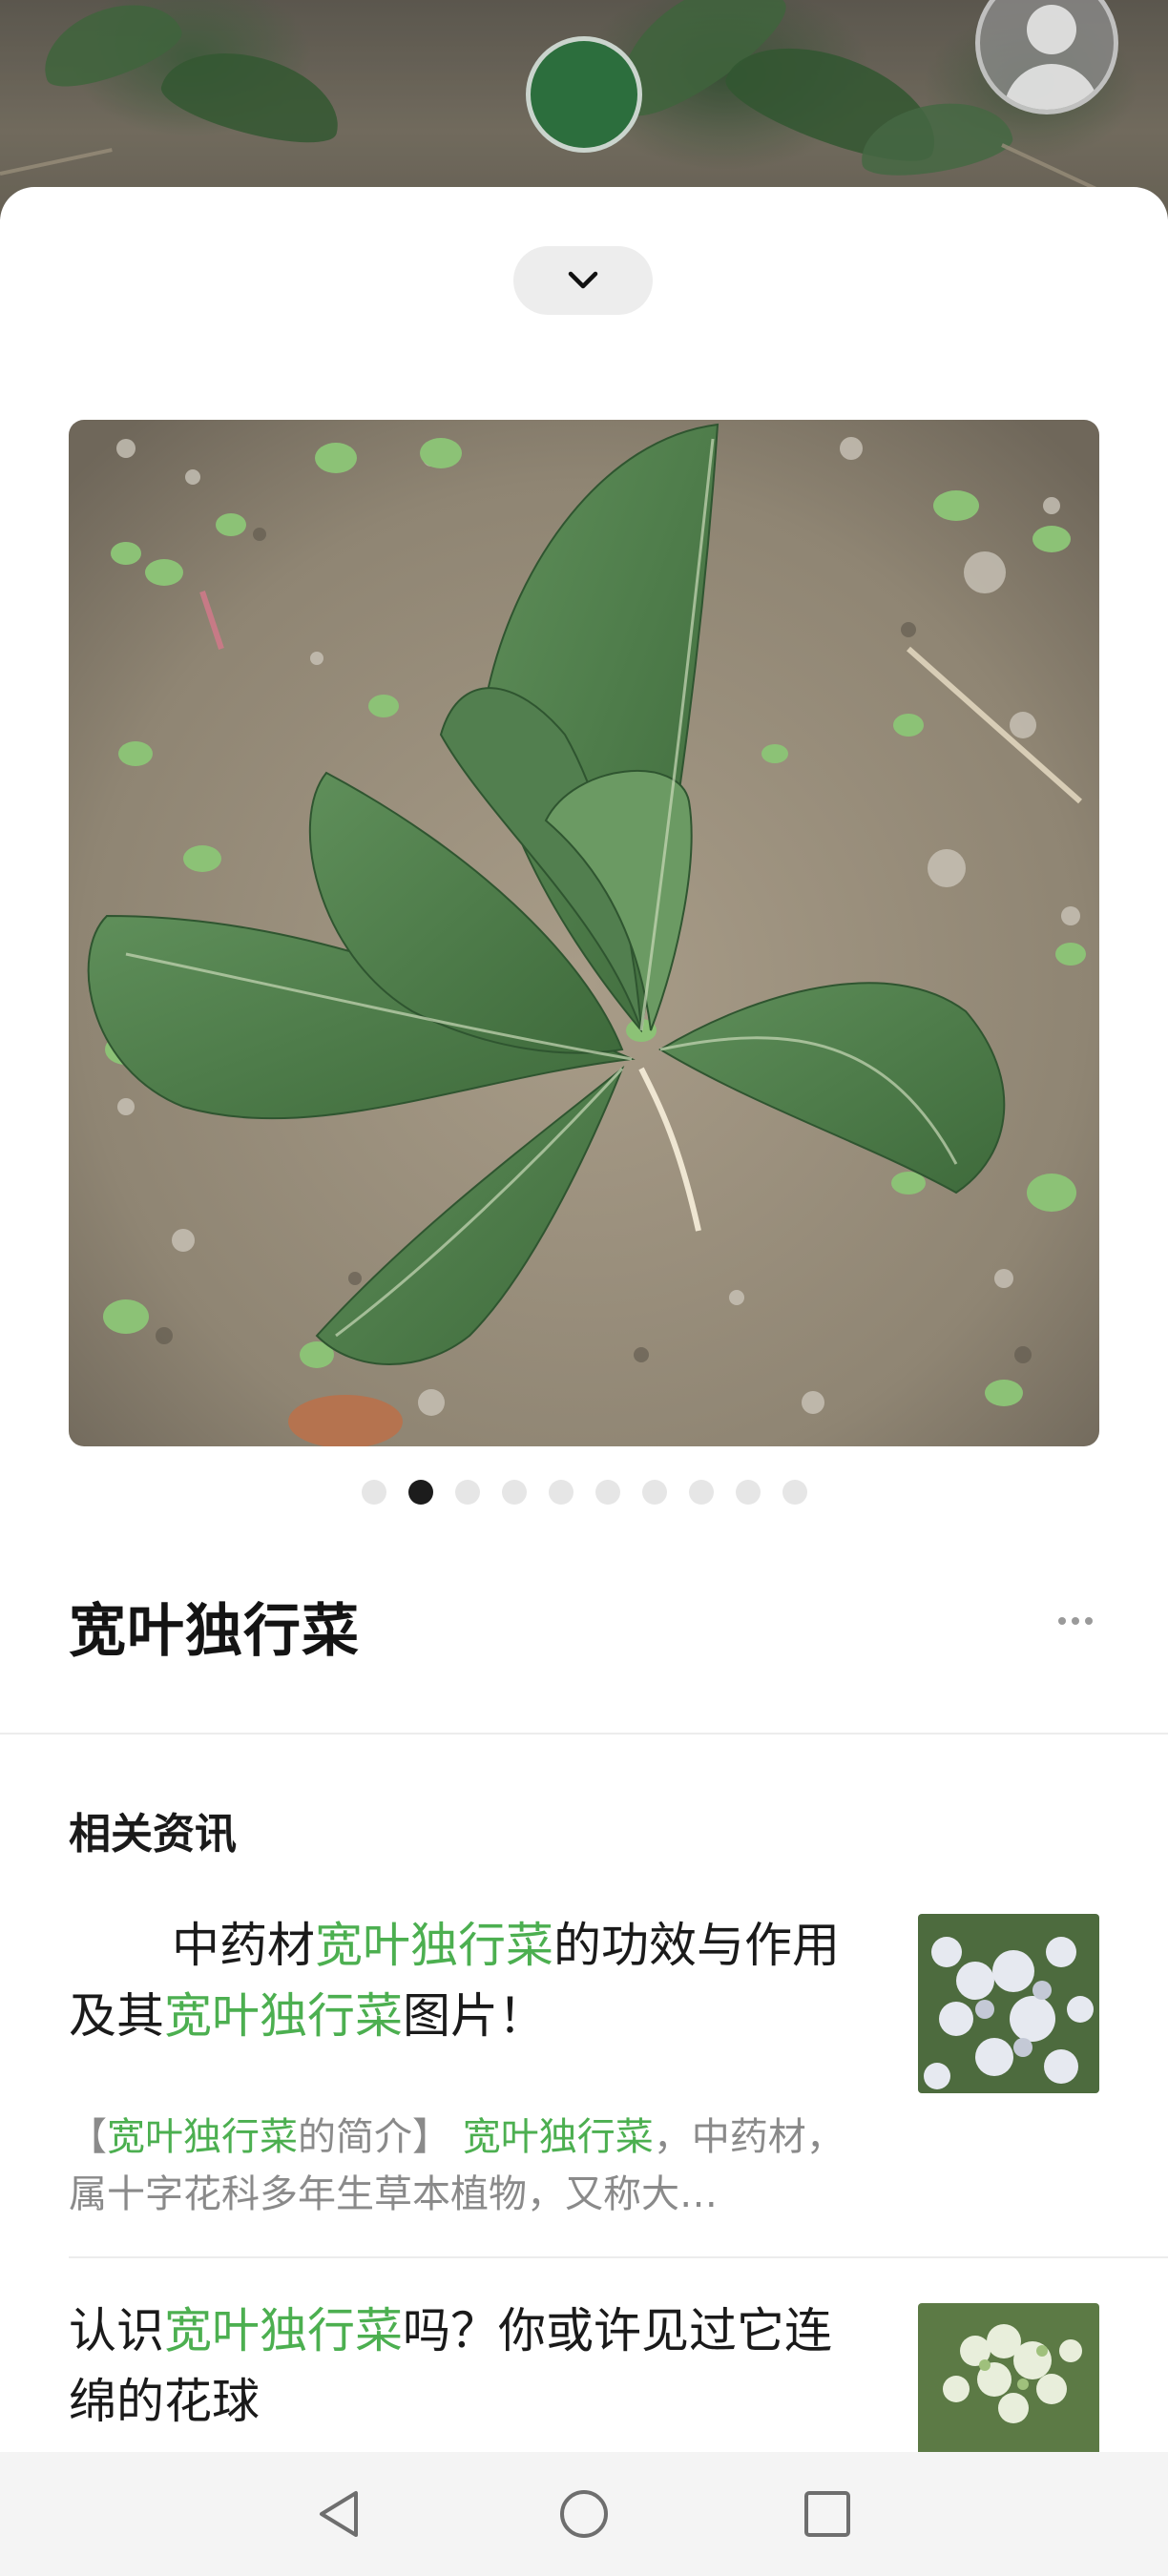 The height and width of the screenshot is (2576, 1168). I want to click on system-nav-bar, so click(584, 2514).